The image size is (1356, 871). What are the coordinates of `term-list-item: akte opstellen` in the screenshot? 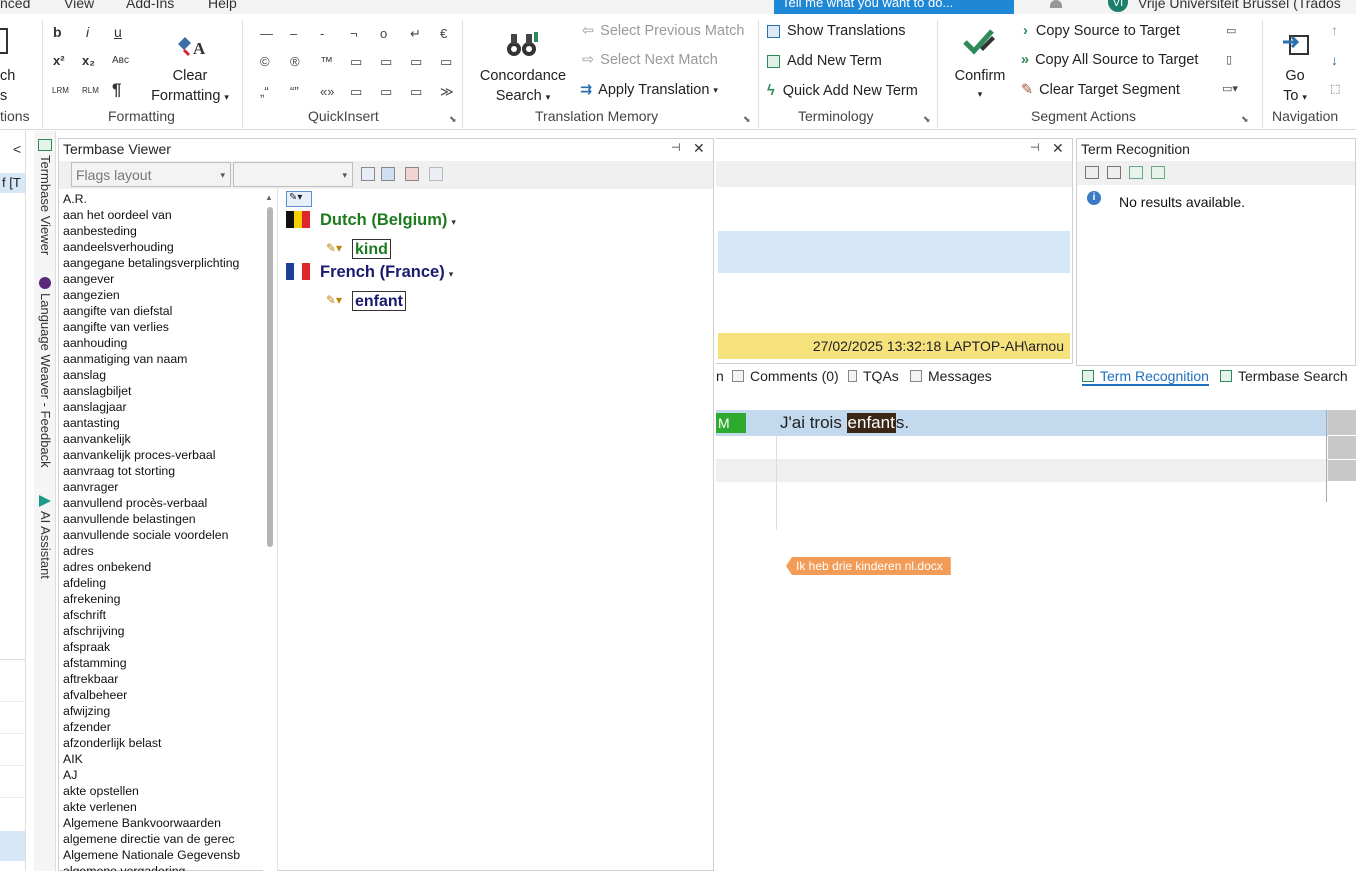 It's located at (160, 791).